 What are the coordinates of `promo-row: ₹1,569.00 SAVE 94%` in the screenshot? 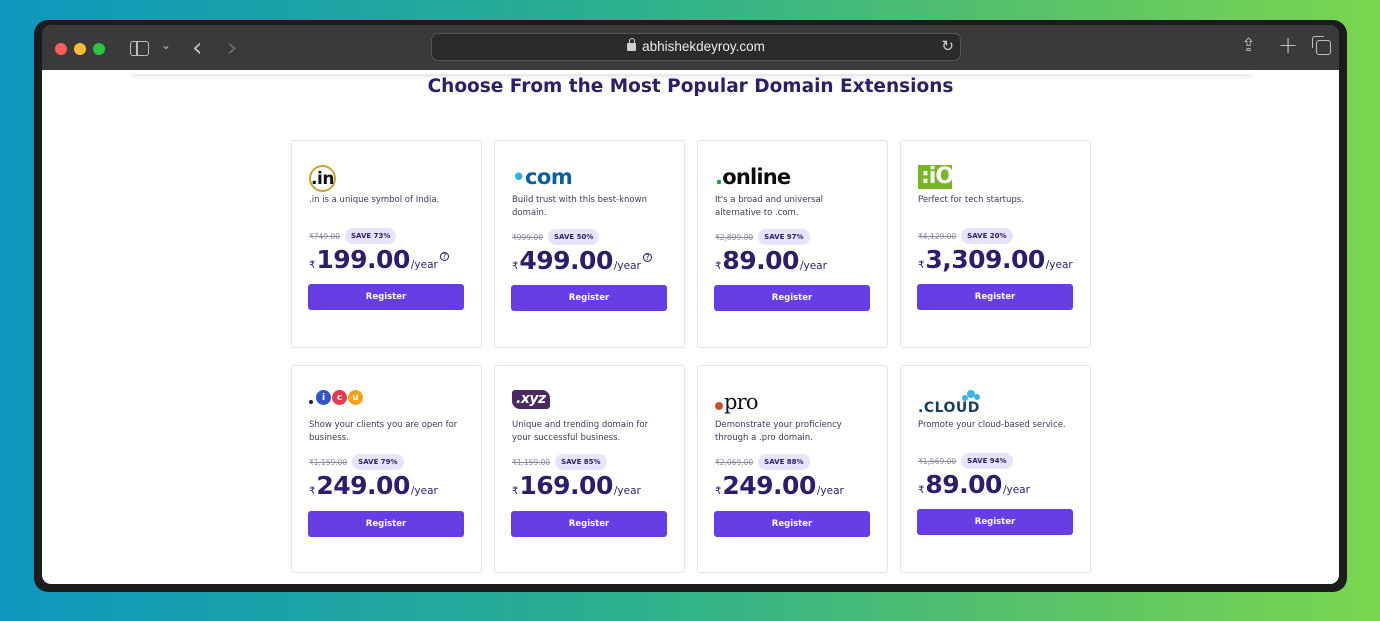 It's located at (965, 461).